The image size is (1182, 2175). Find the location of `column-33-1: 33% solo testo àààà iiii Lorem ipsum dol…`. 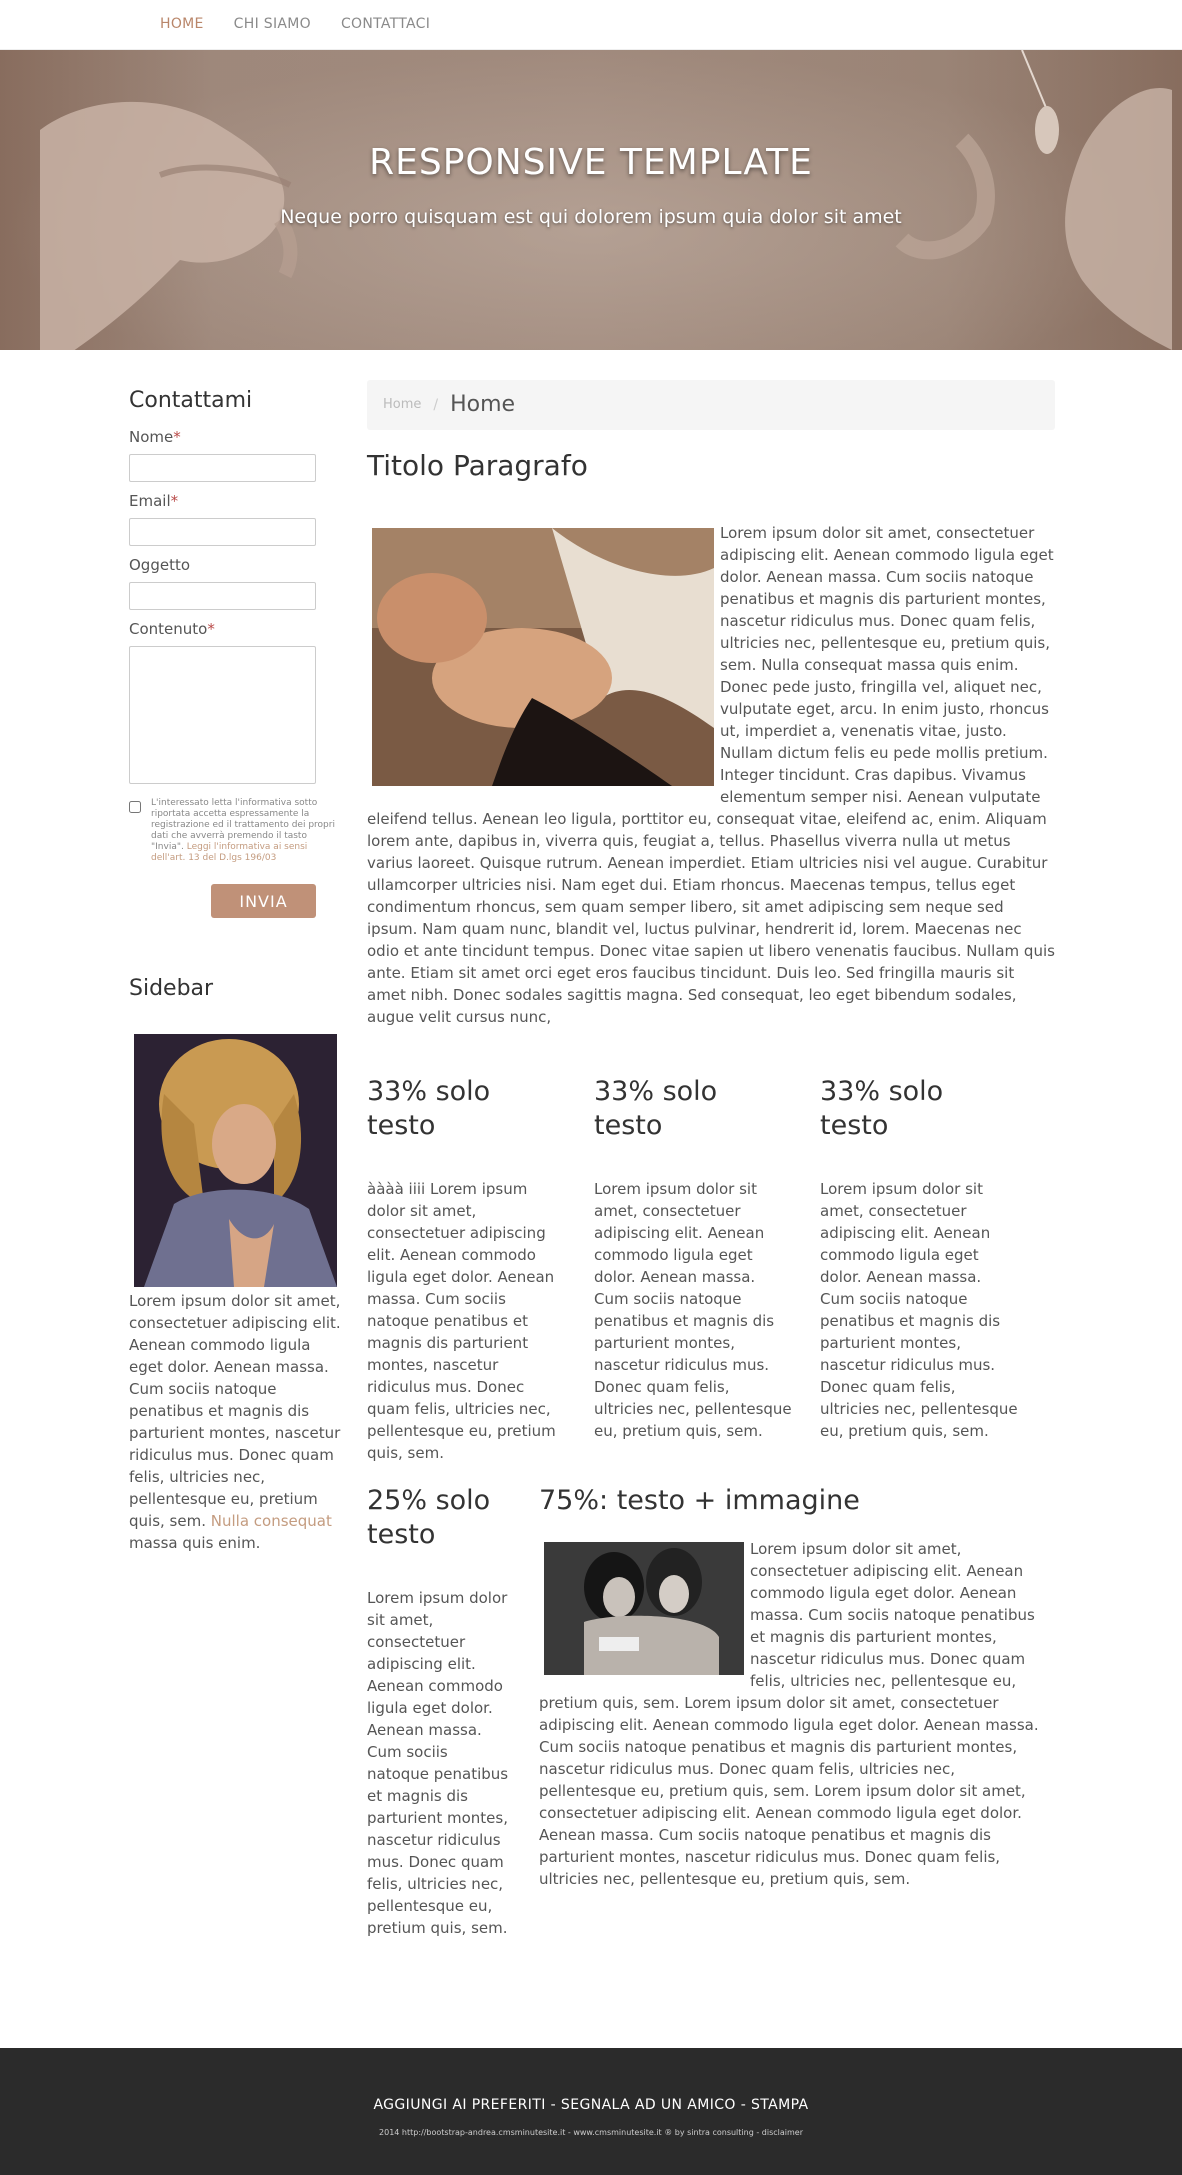

column-33-1: 33% solo testo àààà iiii Lorem ipsum dol… is located at coordinates (466, 1269).